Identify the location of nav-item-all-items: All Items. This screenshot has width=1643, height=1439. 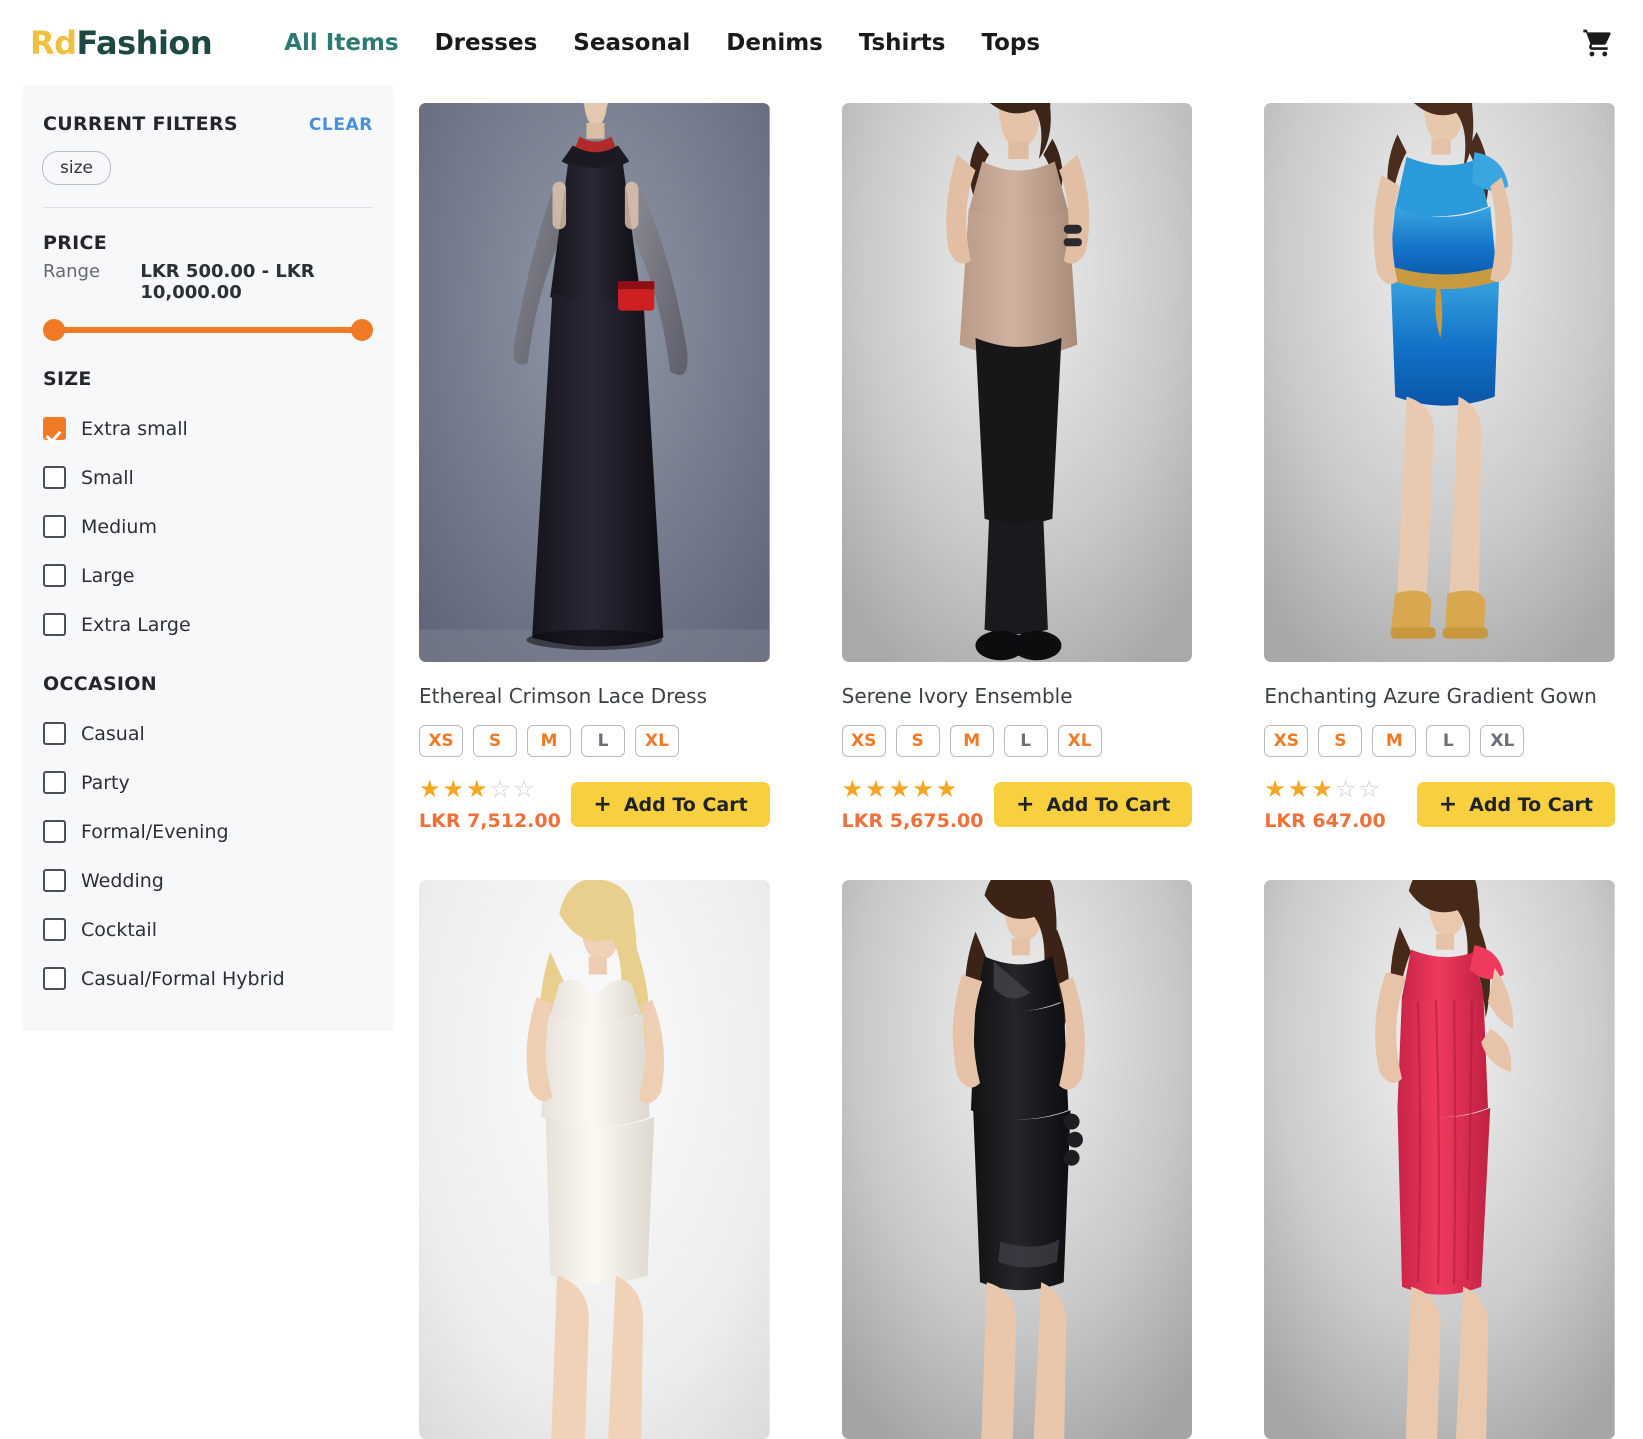
(341, 43).